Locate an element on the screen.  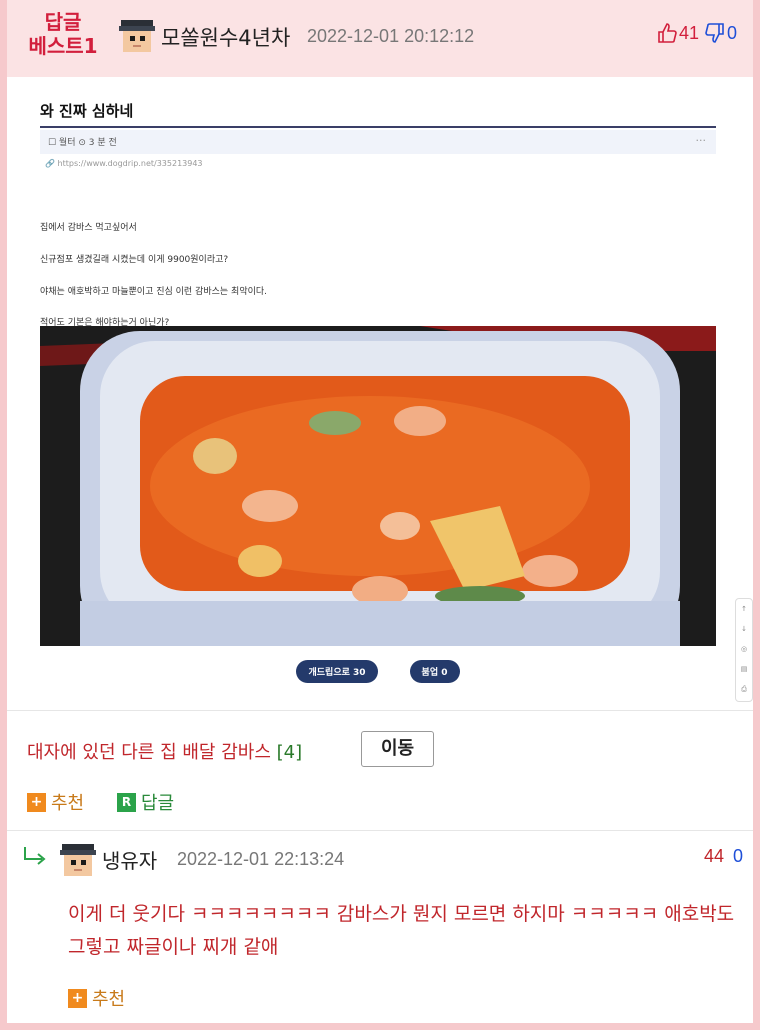
like-button: 개드립으로 30 is located at coordinates (337, 671).